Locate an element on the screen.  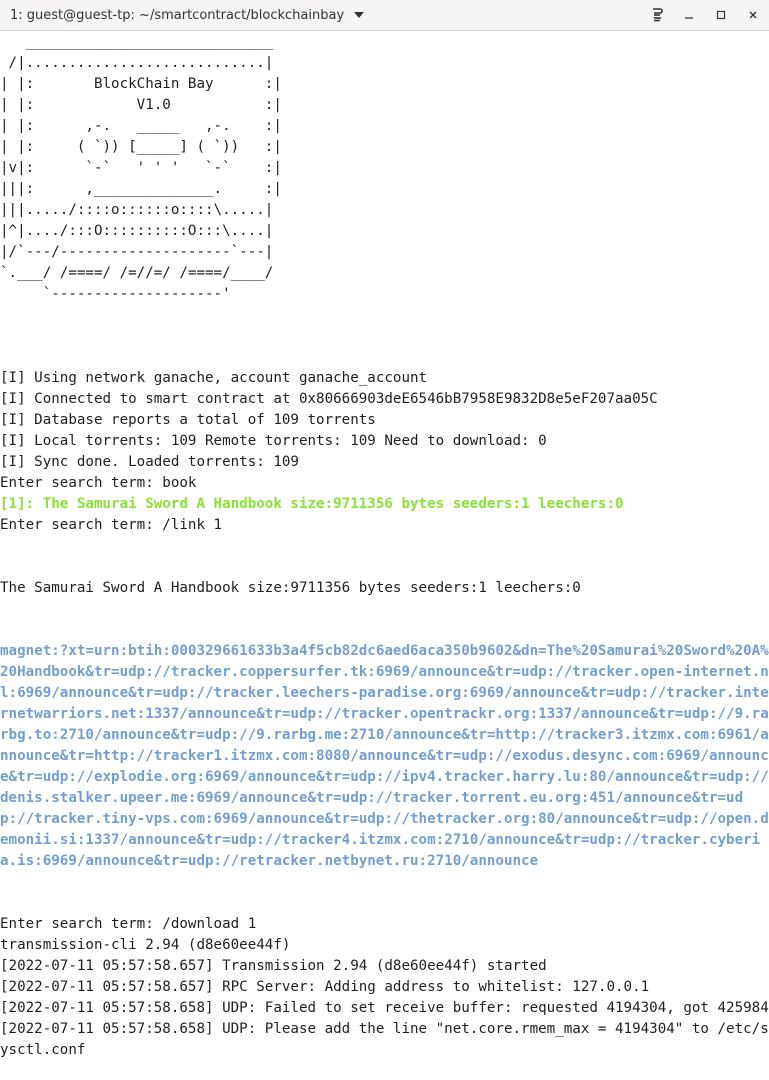
banner-line: /|............................| is located at coordinates (137, 63).